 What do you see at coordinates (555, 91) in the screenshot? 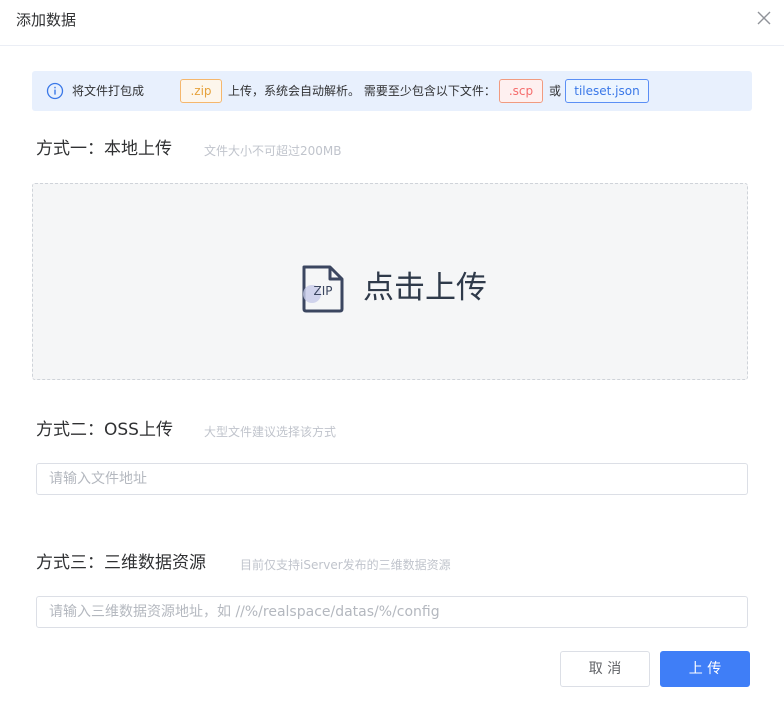
I see `notice-or-text: 或` at bounding box center [555, 91].